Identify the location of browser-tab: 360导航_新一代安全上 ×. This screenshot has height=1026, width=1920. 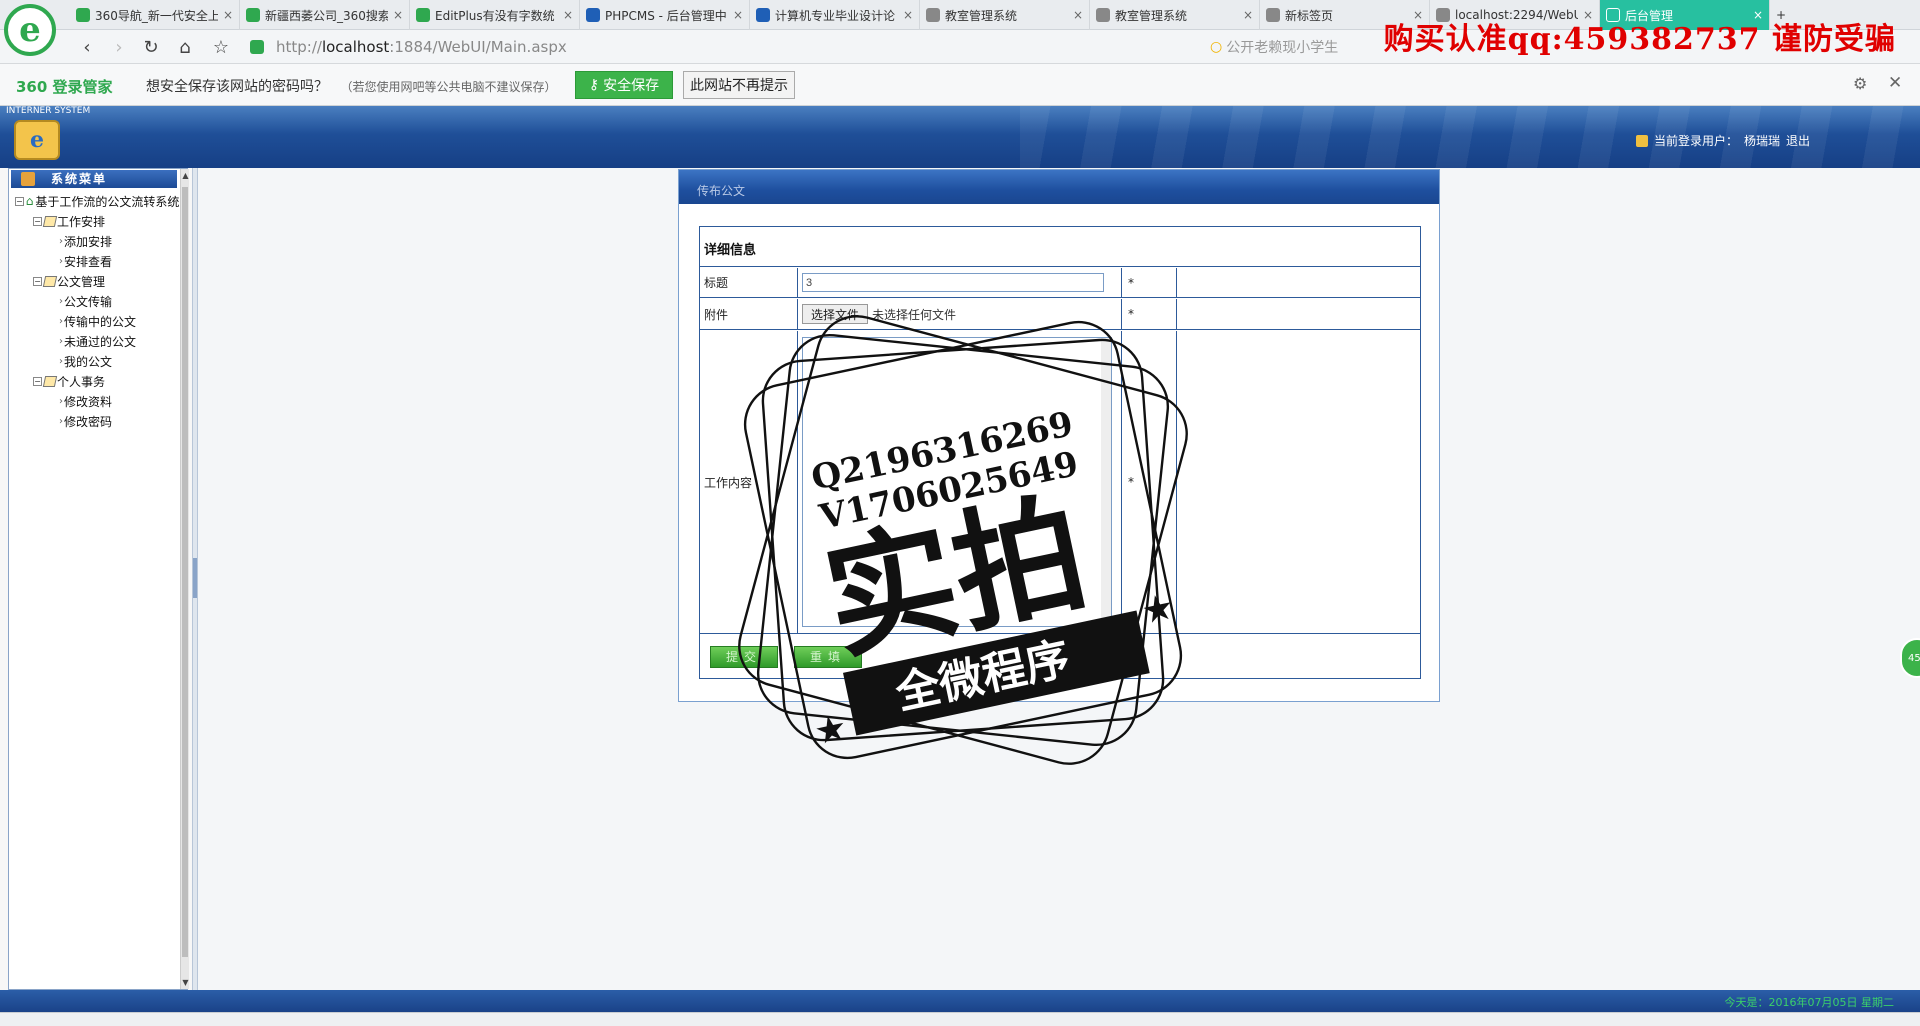
(155, 15).